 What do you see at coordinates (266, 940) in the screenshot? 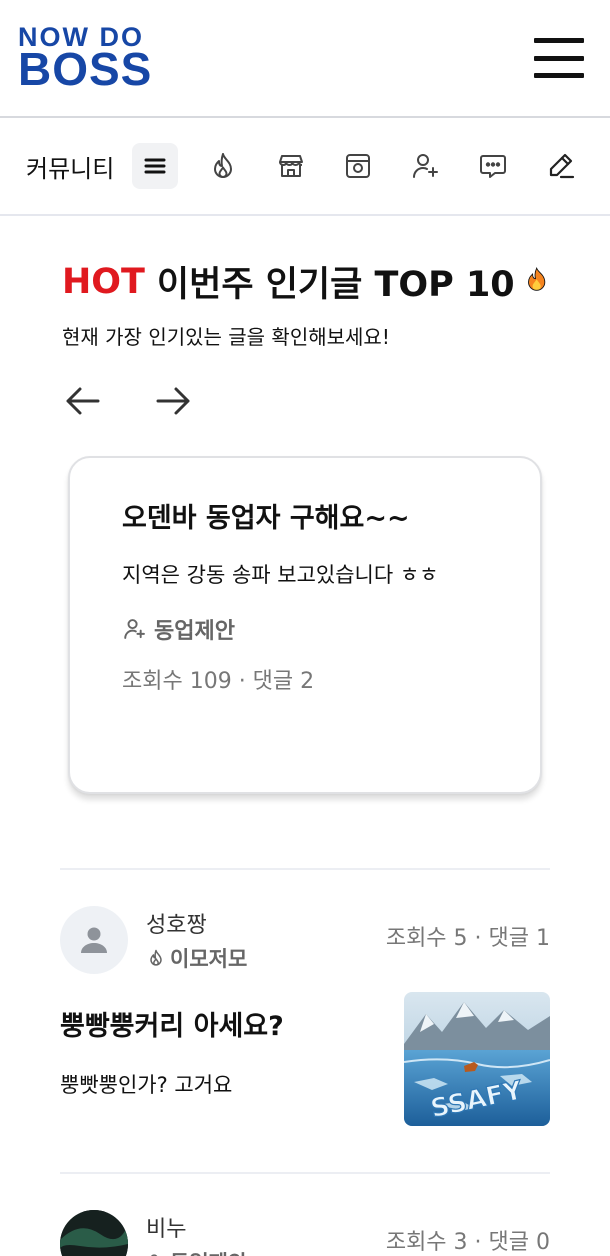
I see `author-info: 성호짱 이모저모` at bounding box center [266, 940].